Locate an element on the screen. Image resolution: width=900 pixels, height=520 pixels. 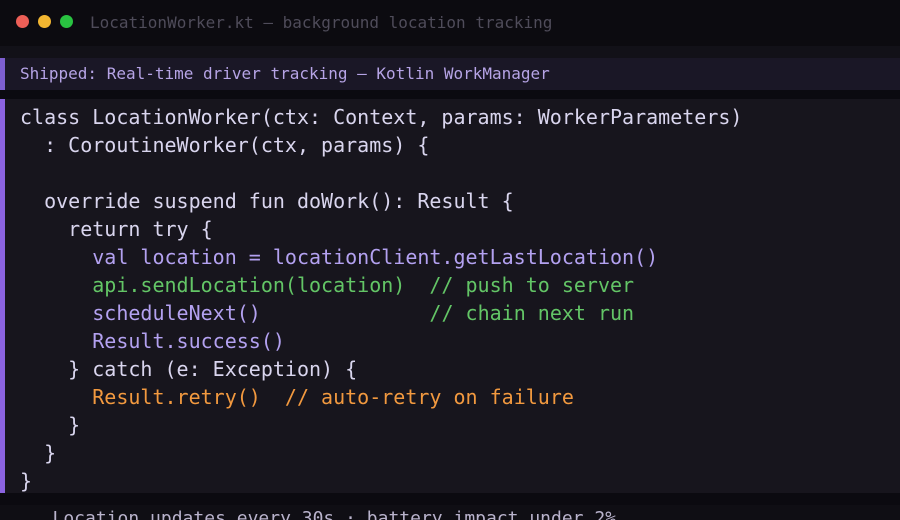
code-line: : CoroutineWorker(ctx, params) { is located at coordinates (224, 145).